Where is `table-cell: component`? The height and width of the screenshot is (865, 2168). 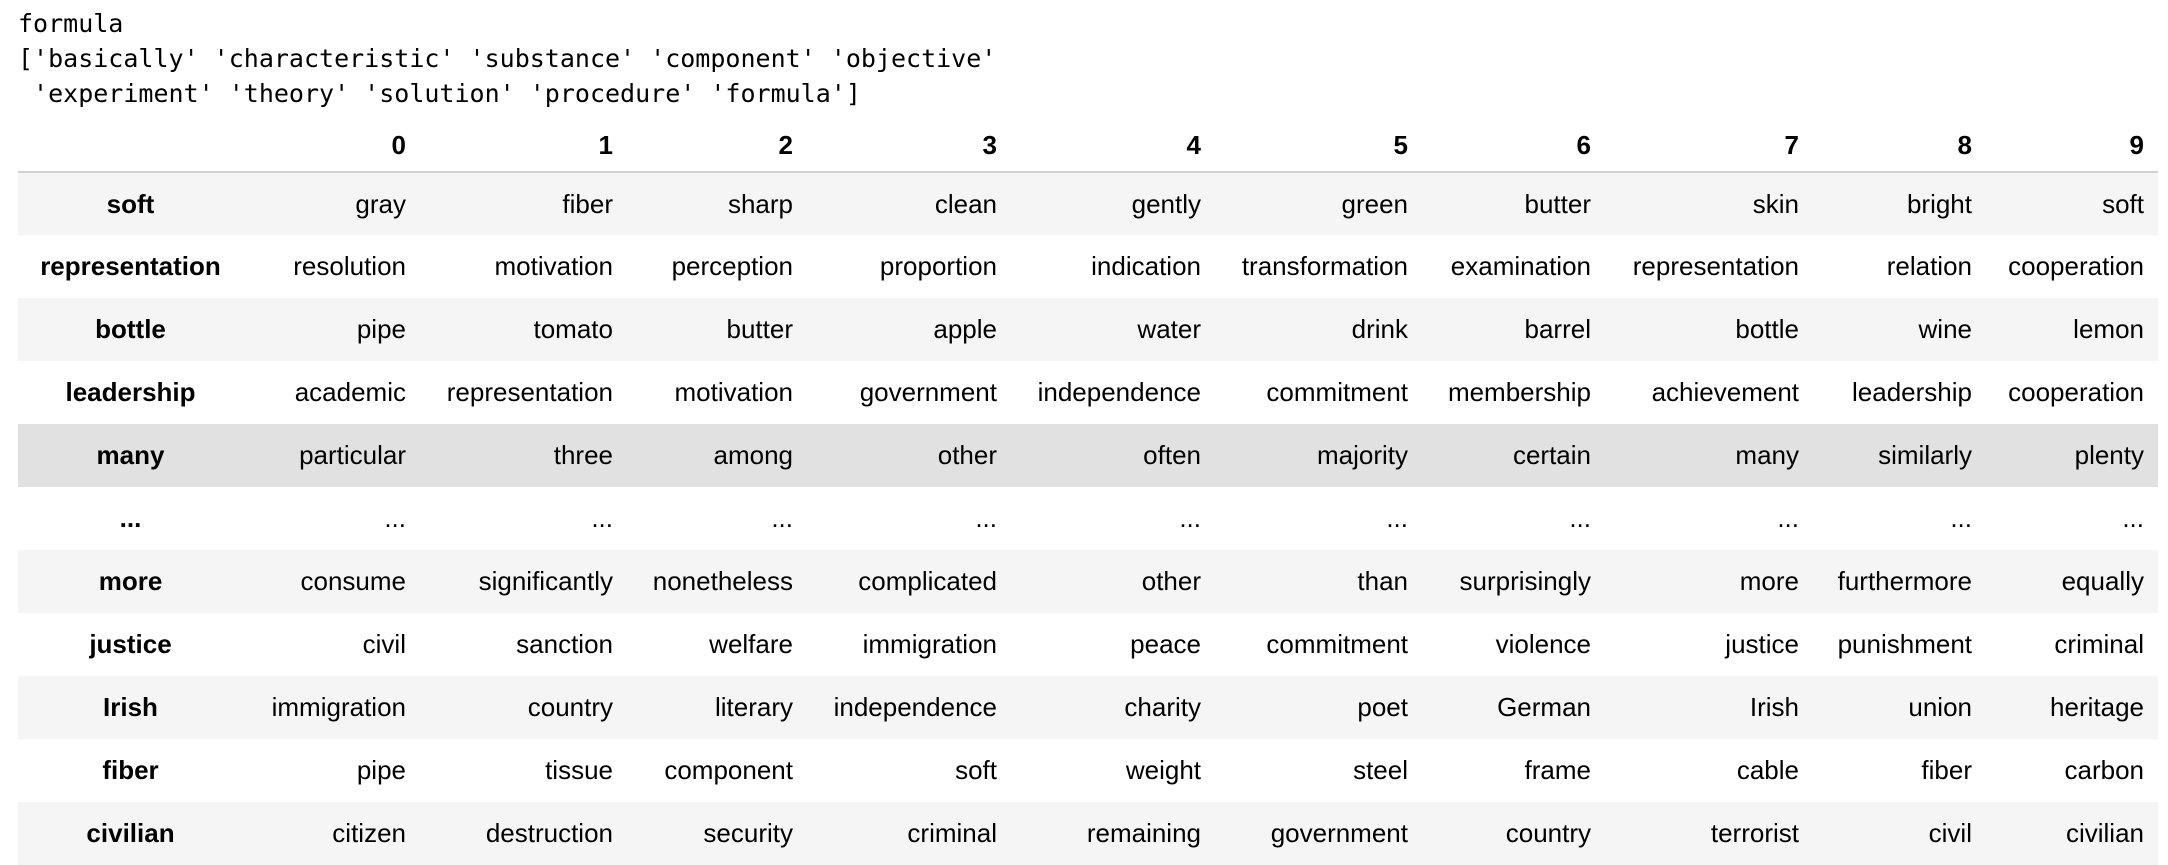 table-cell: component is located at coordinates (728, 770).